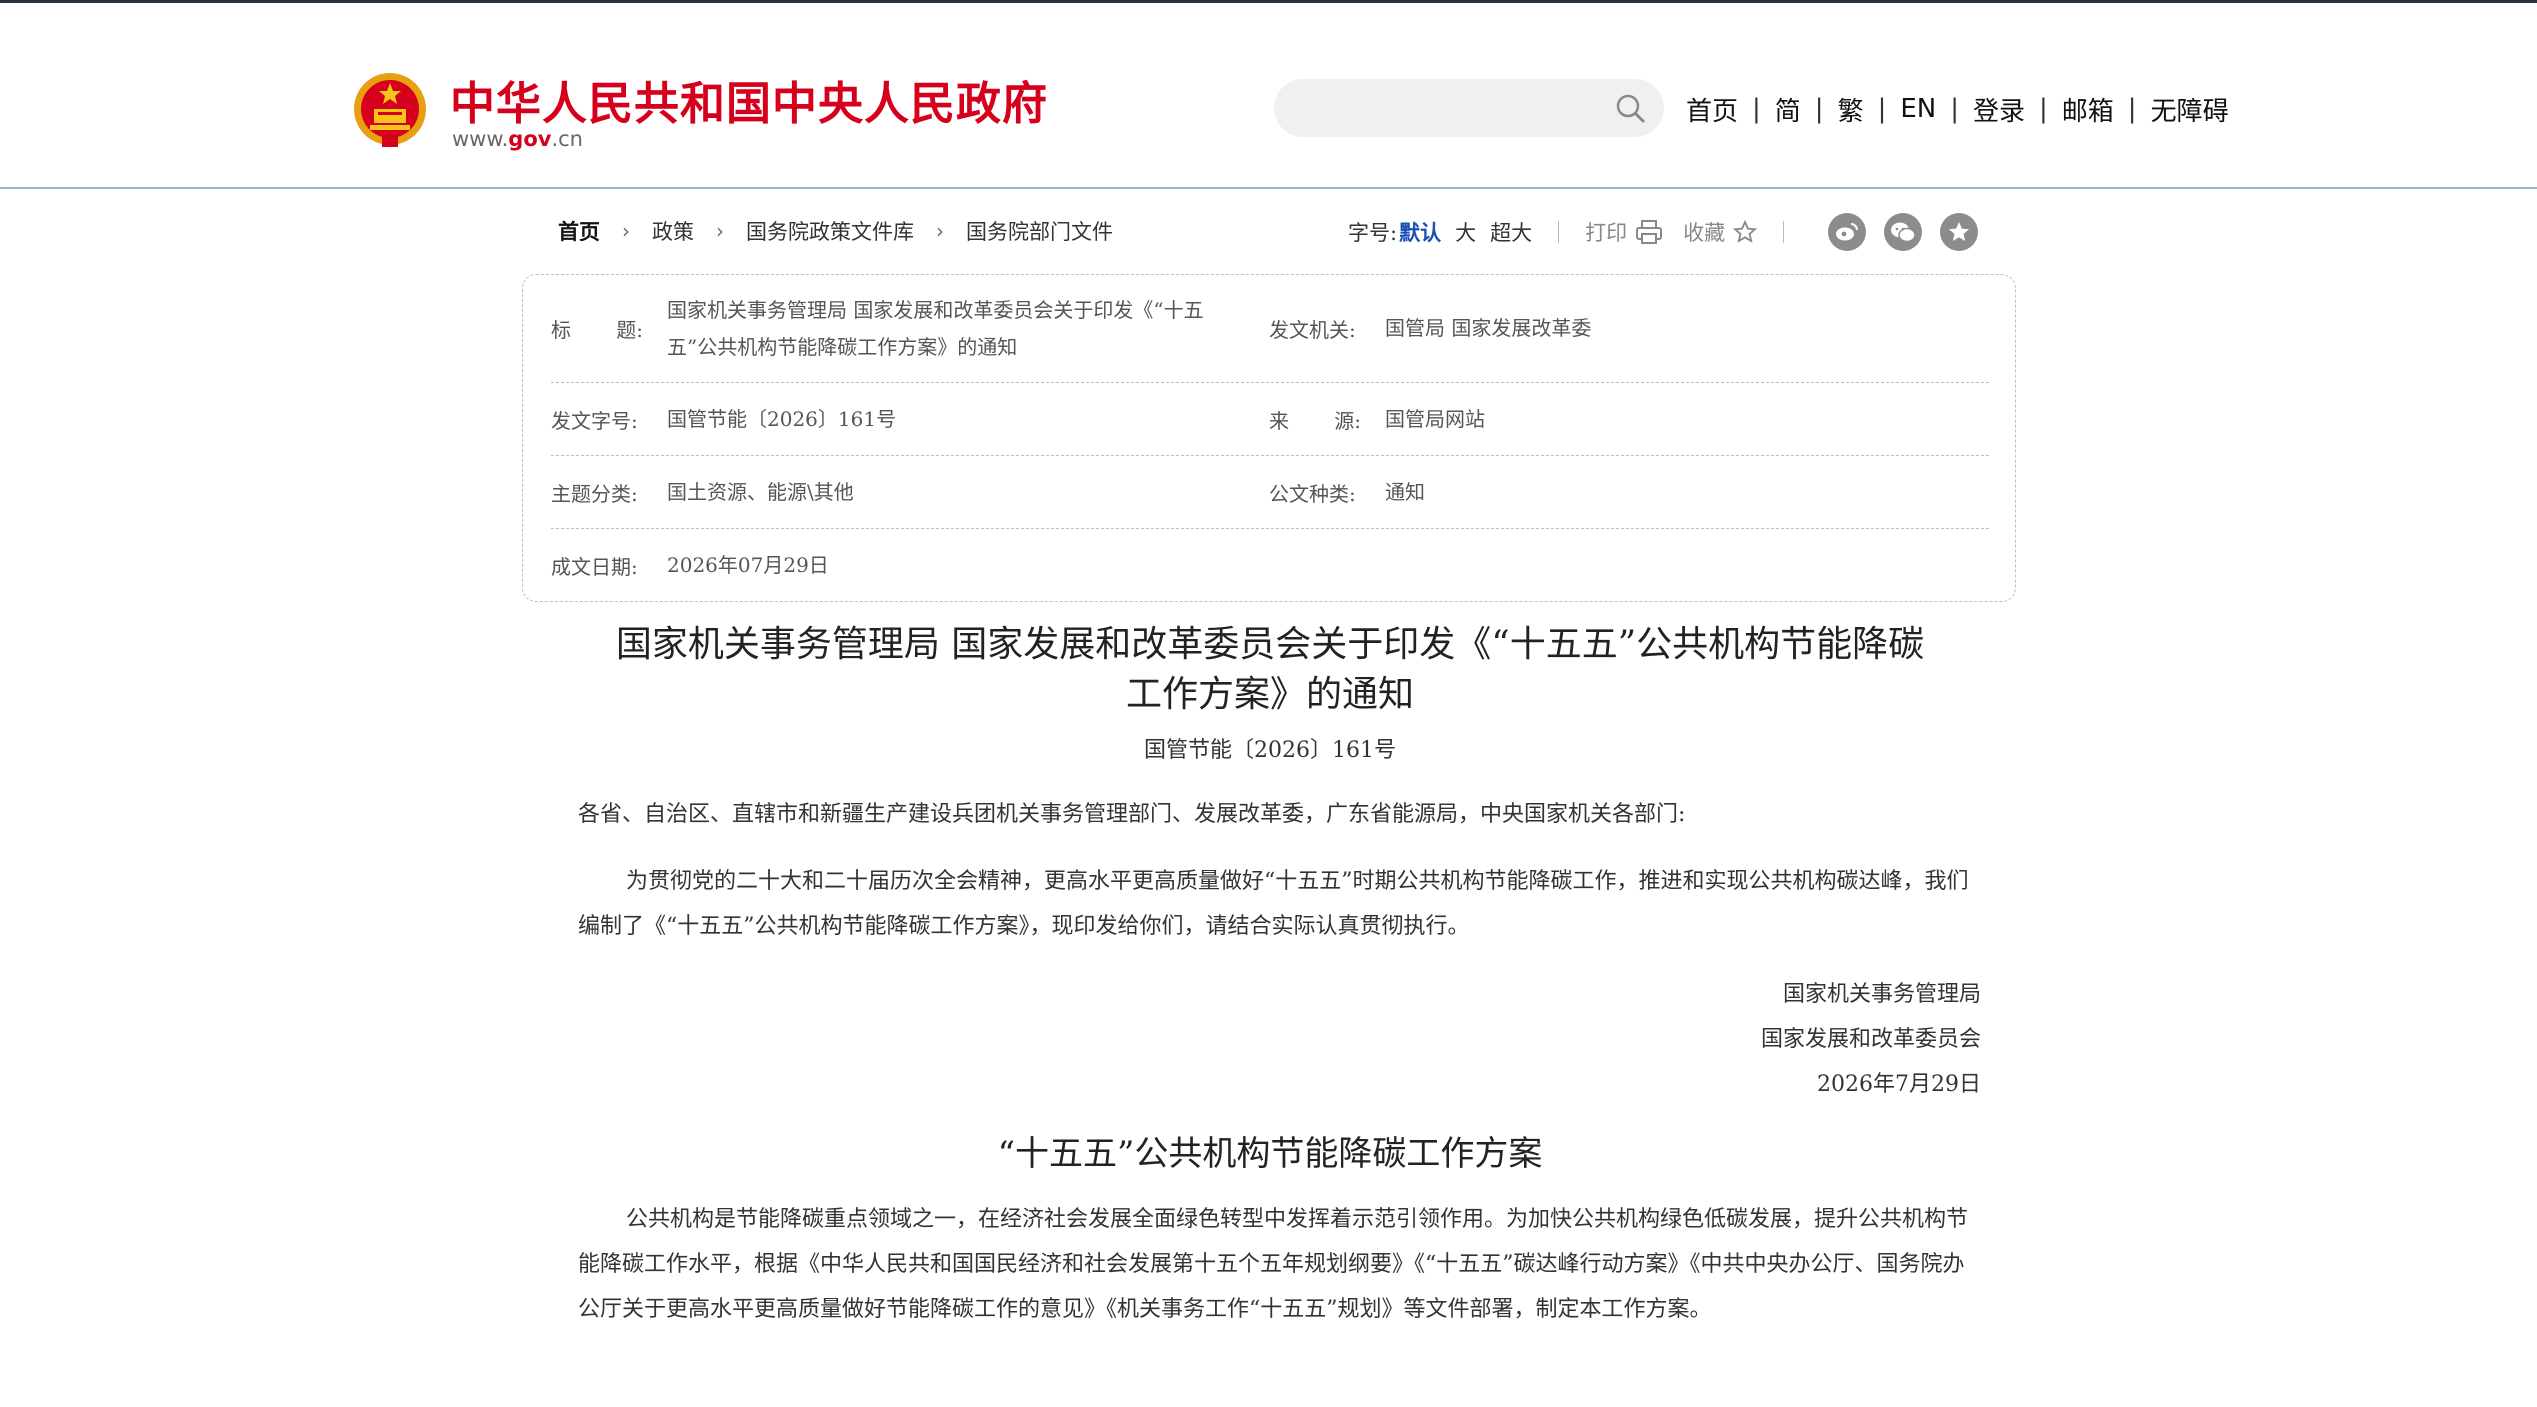 This screenshot has height=1407, width=2537. Describe the element at coordinates (1279, 420) in the screenshot. I see `source-label-a: 来` at that location.